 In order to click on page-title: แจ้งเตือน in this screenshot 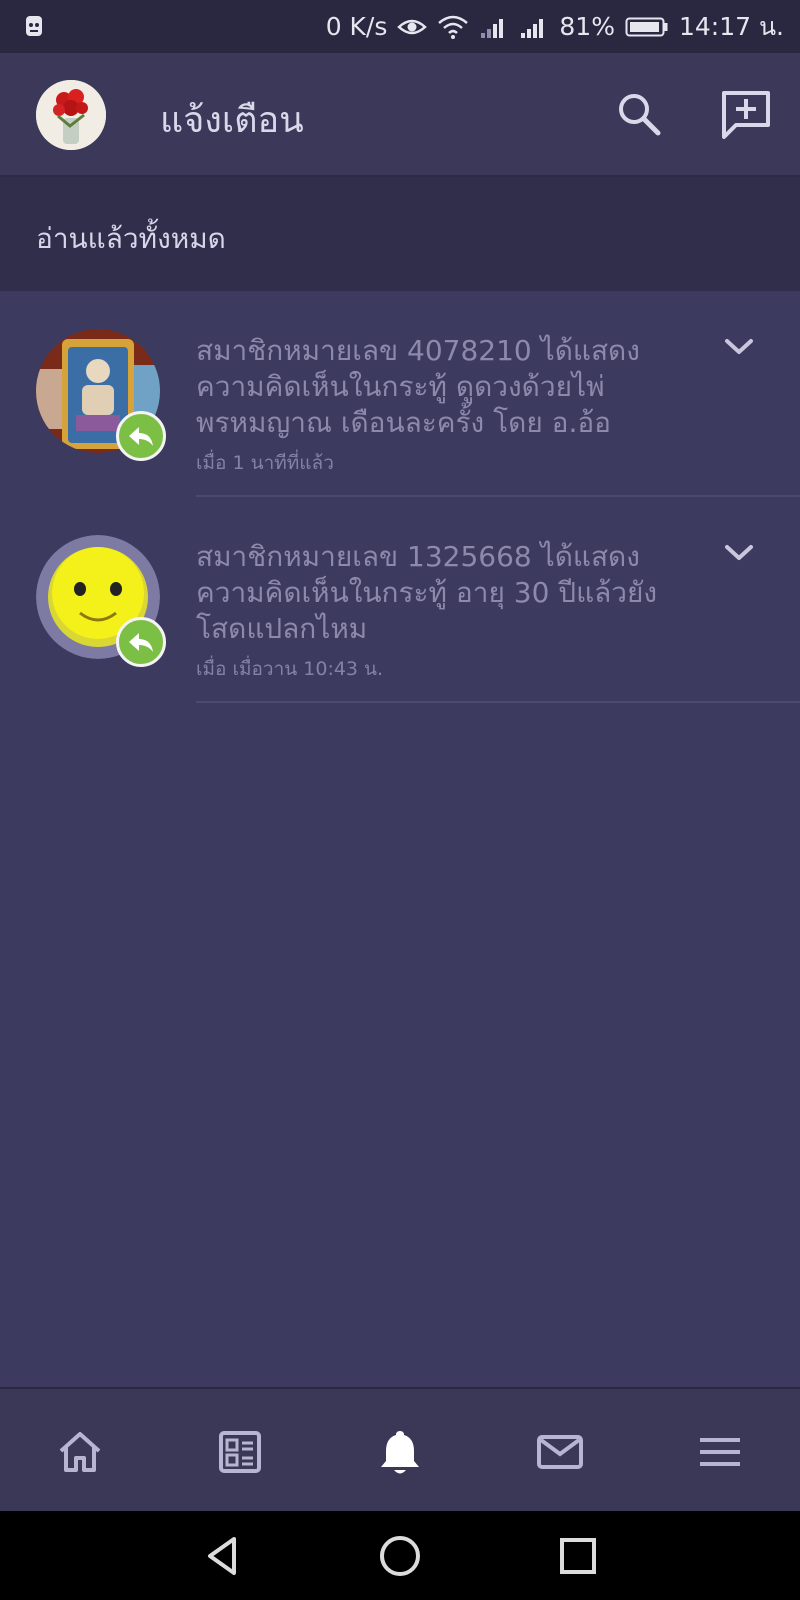, I will do `click(232, 120)`.